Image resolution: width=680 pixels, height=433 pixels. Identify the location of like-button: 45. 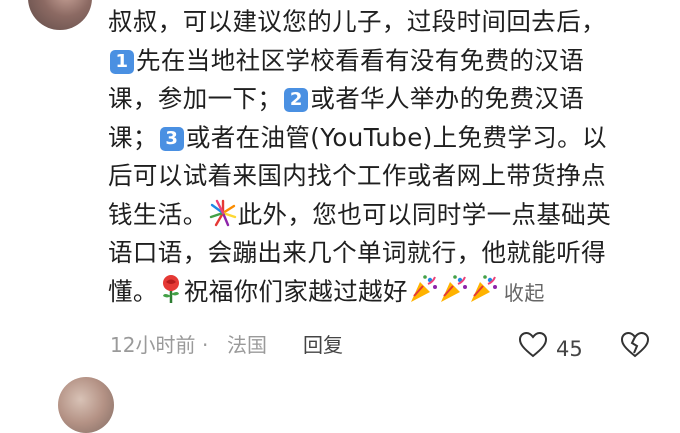
(550, 348).